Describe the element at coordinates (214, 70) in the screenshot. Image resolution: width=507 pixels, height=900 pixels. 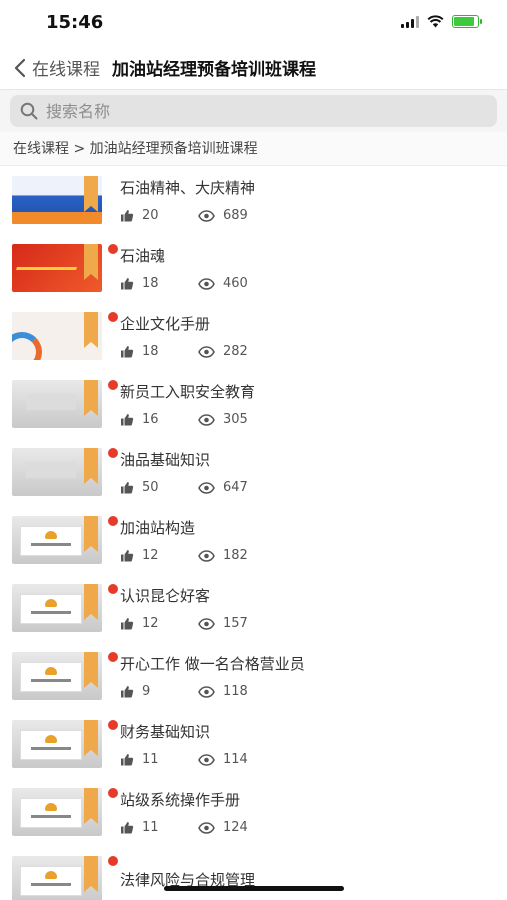
I see `page-title: 加油站经理预备培训班课程` at that location.